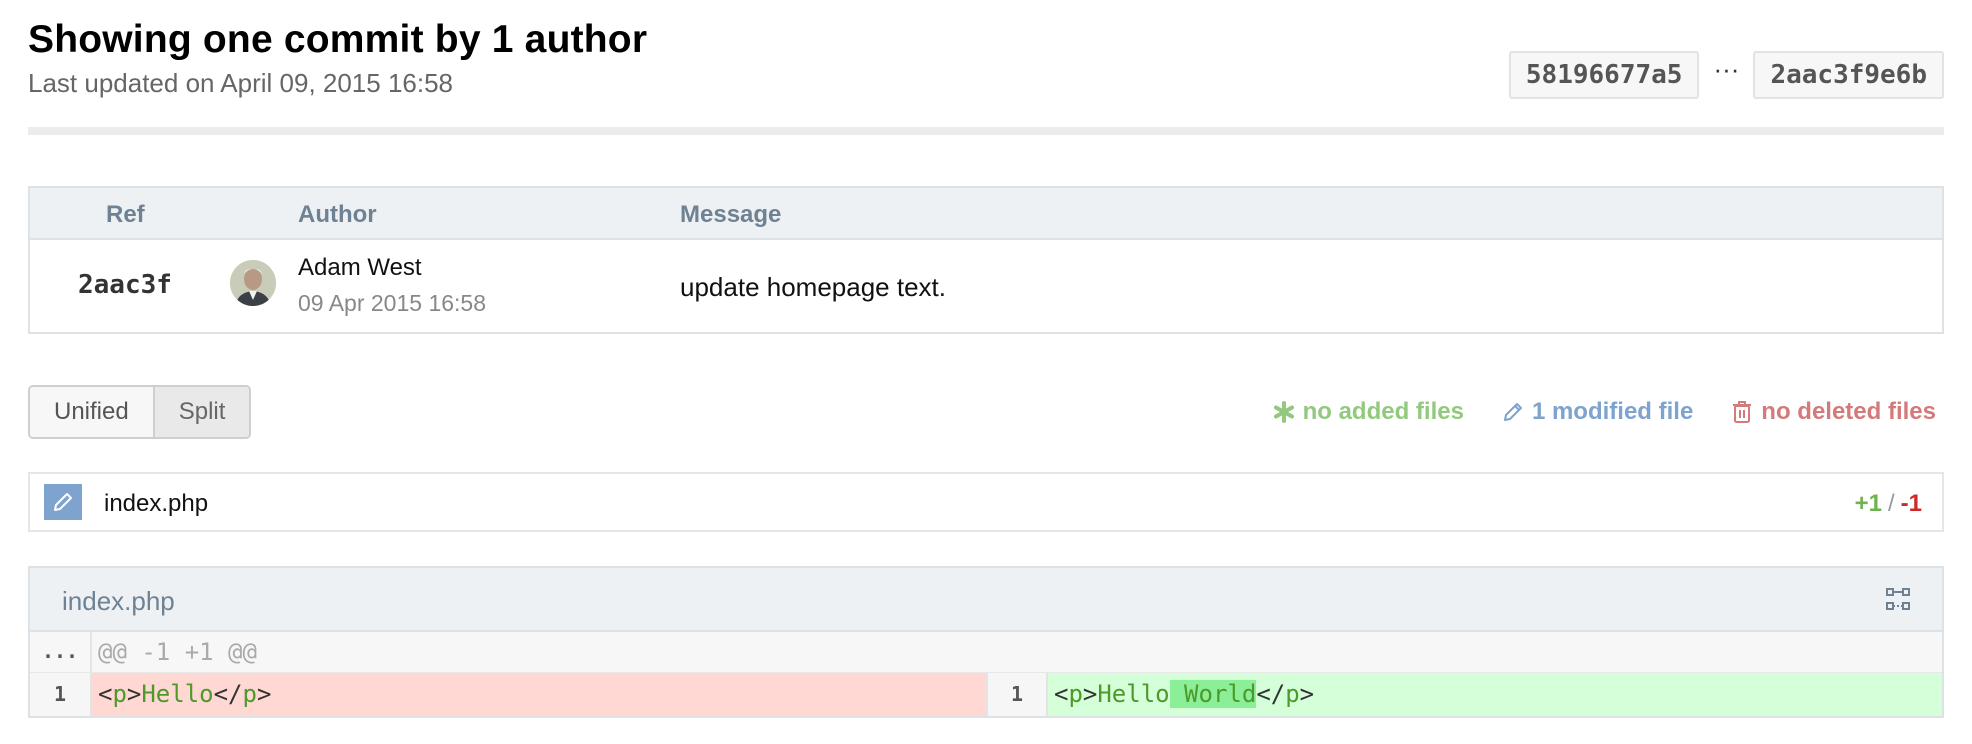  Describe the element at coordinates (1848, 411) in the screenshot. I see `deleted-files-label: no deleted files` at that location.